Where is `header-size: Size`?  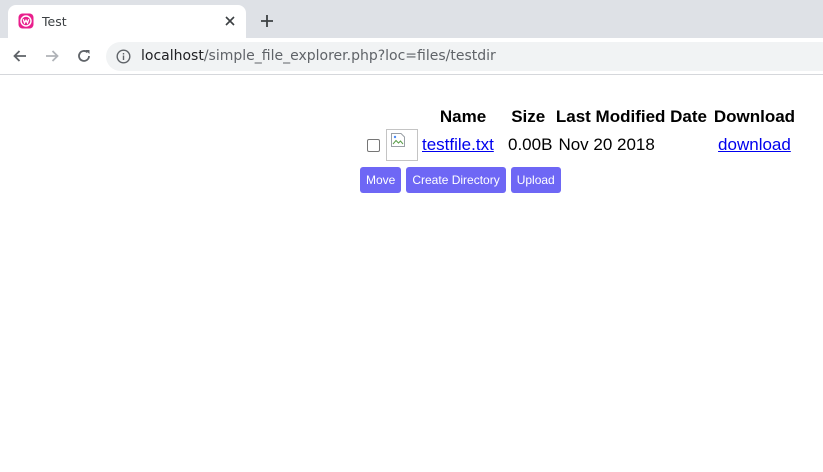 header-size: Size is located at coordinates (528, 116).